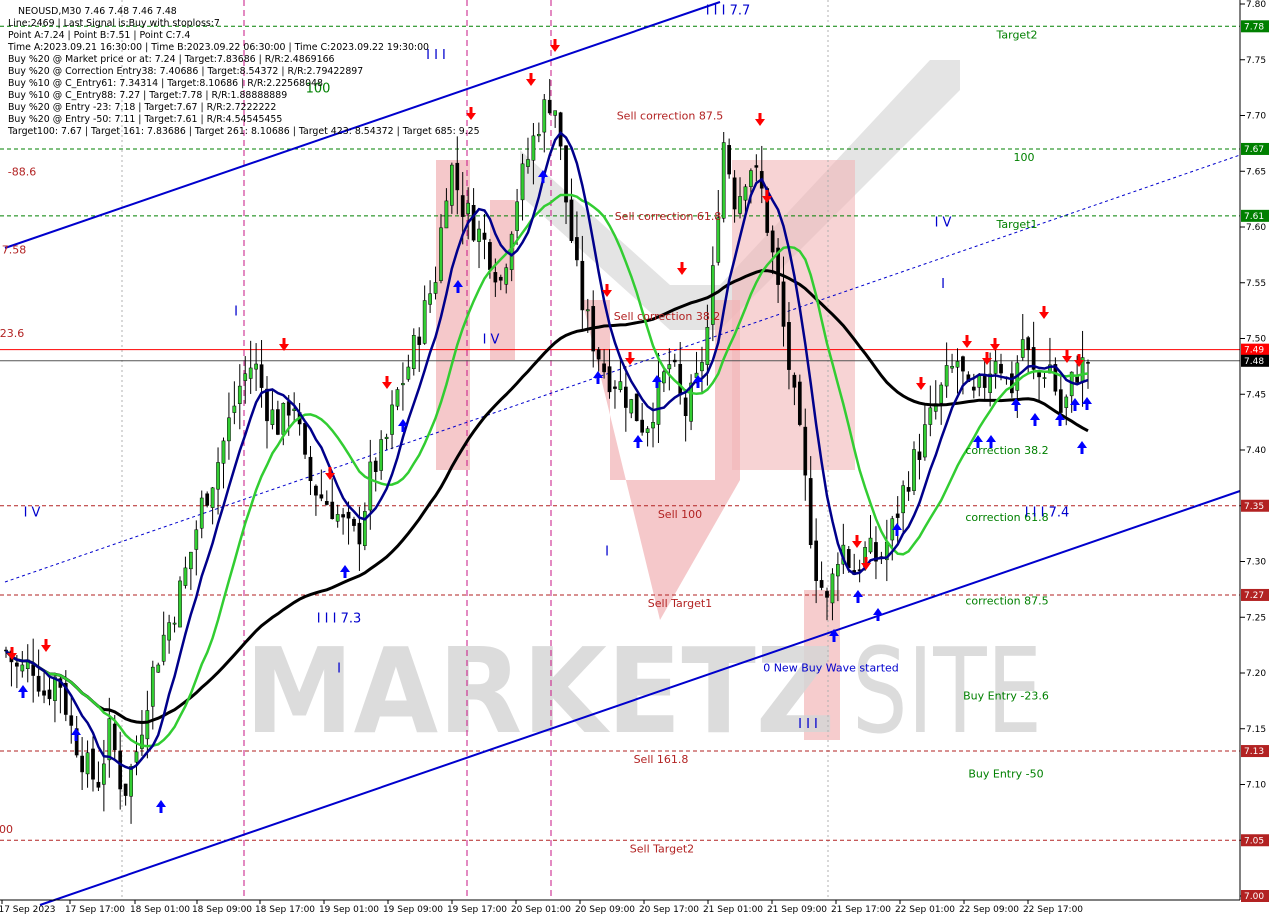  Describe the element at coordinates (728, 11) in the screenshot. I see `wave-label: I I I 7.7` at that location.